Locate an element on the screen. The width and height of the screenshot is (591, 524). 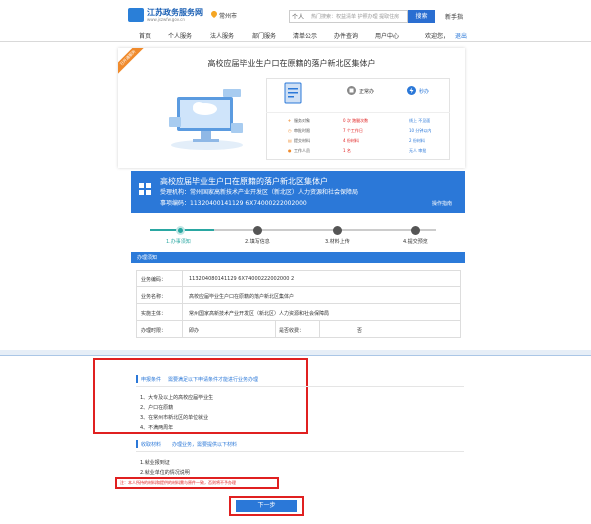
banner-title: 高校应届毕业生户口在原籍的落户新北区集体户 is located at coordinates (244, 181).